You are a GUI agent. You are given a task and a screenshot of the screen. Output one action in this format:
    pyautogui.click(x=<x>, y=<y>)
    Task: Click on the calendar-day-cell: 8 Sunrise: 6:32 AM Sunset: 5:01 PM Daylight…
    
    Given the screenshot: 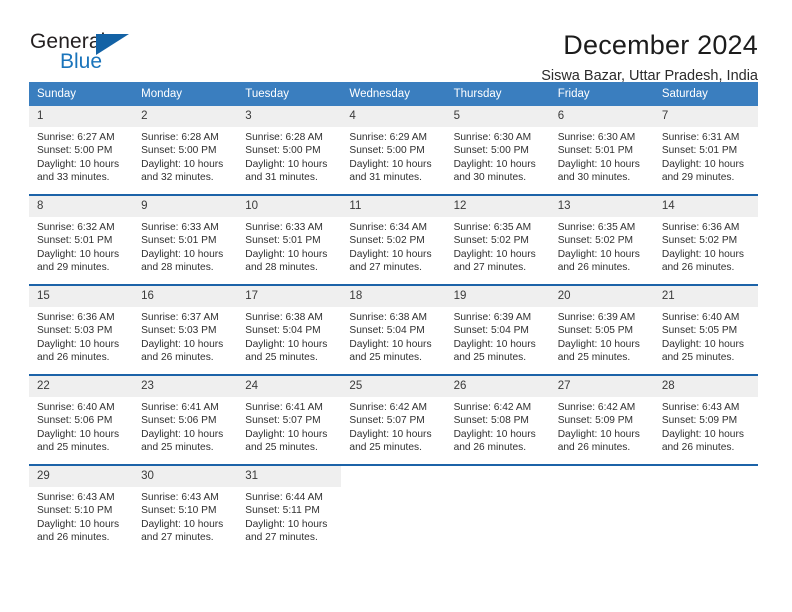 What is the action you would take?
    pyautogui.click(x=81, y=240)
    